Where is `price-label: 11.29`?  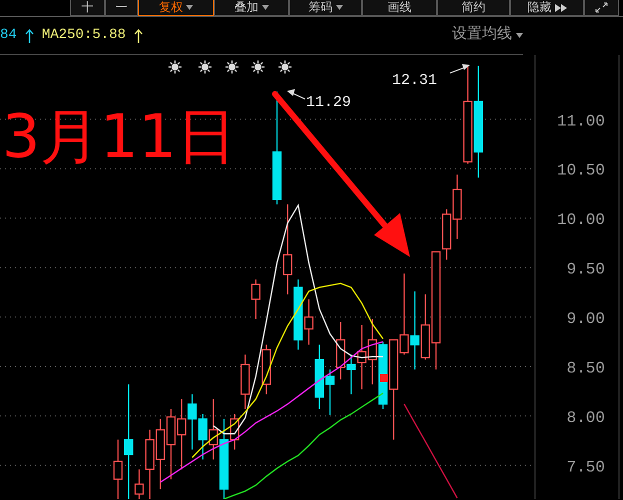
price-label: 11.29 is located at coordinates (329, 102).